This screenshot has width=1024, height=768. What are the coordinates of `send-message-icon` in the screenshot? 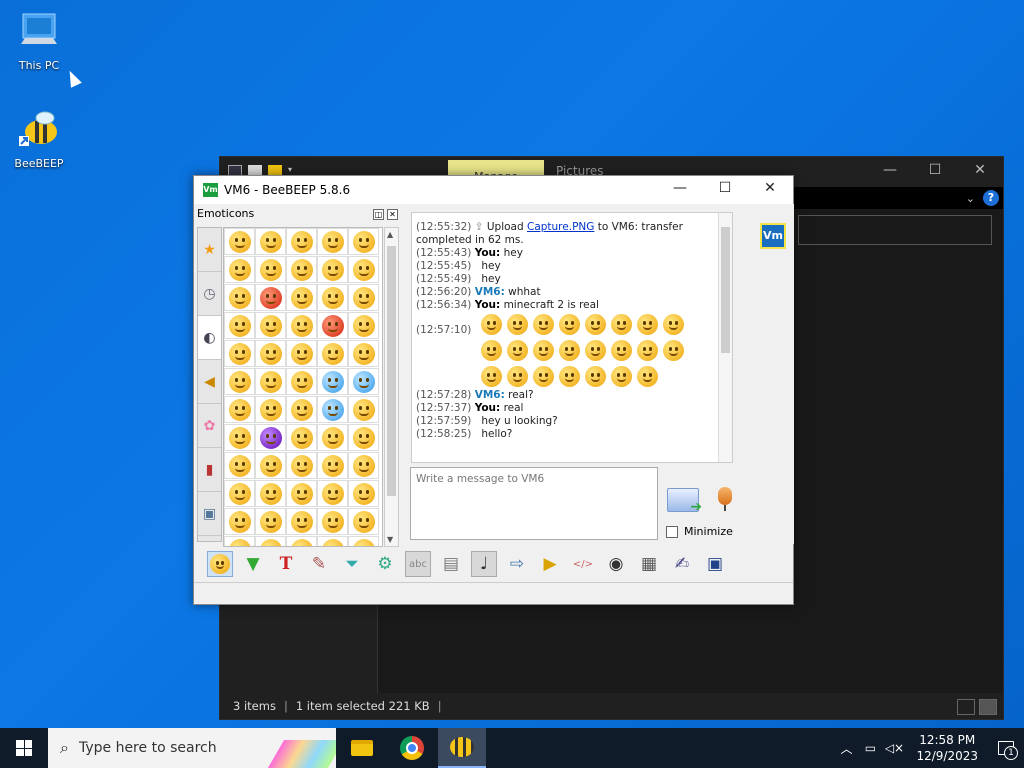 It's located at (684, 501).